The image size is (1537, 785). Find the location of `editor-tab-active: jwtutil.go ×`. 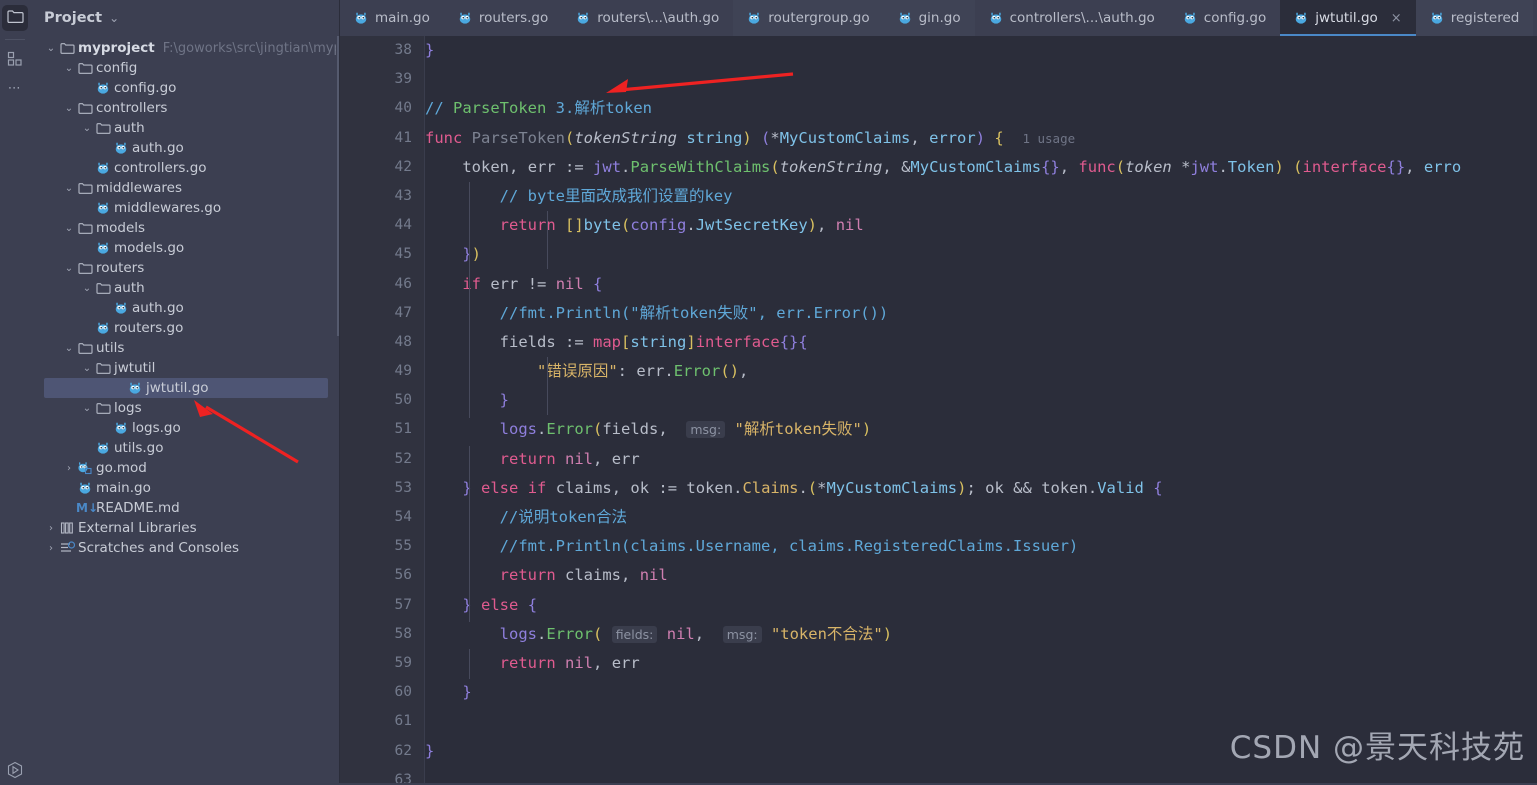

editor-tab-active: jwtutil.go × is located at coordinates (1348, 18).